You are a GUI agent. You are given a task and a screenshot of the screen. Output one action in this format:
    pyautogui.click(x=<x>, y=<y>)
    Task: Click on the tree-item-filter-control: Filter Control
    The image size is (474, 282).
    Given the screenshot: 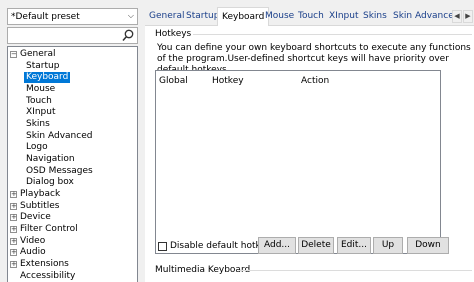 What is the action you would take?
    pyautogui.click(x=49, y=229)
    